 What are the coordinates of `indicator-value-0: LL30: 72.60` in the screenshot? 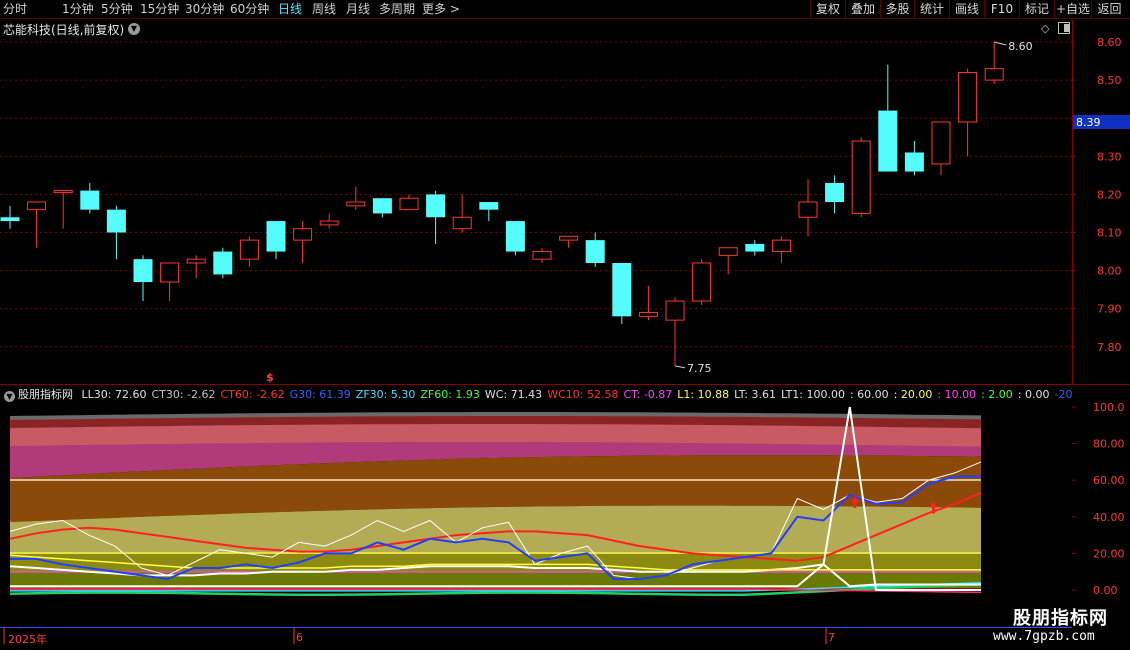 It's located at (114, 394).